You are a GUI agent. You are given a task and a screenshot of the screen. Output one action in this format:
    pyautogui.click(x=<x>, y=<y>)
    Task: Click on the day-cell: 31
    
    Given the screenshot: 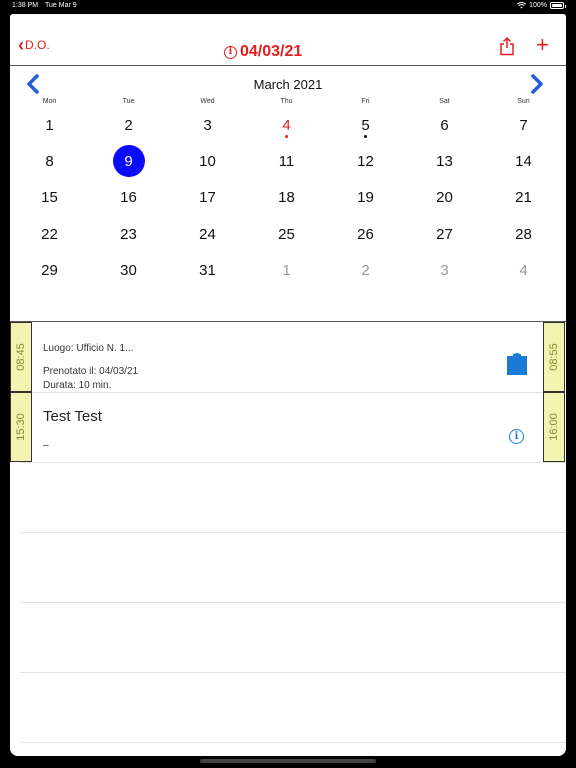 What is the action you would take?
    pyautogui.click(x=207, y=270)
    